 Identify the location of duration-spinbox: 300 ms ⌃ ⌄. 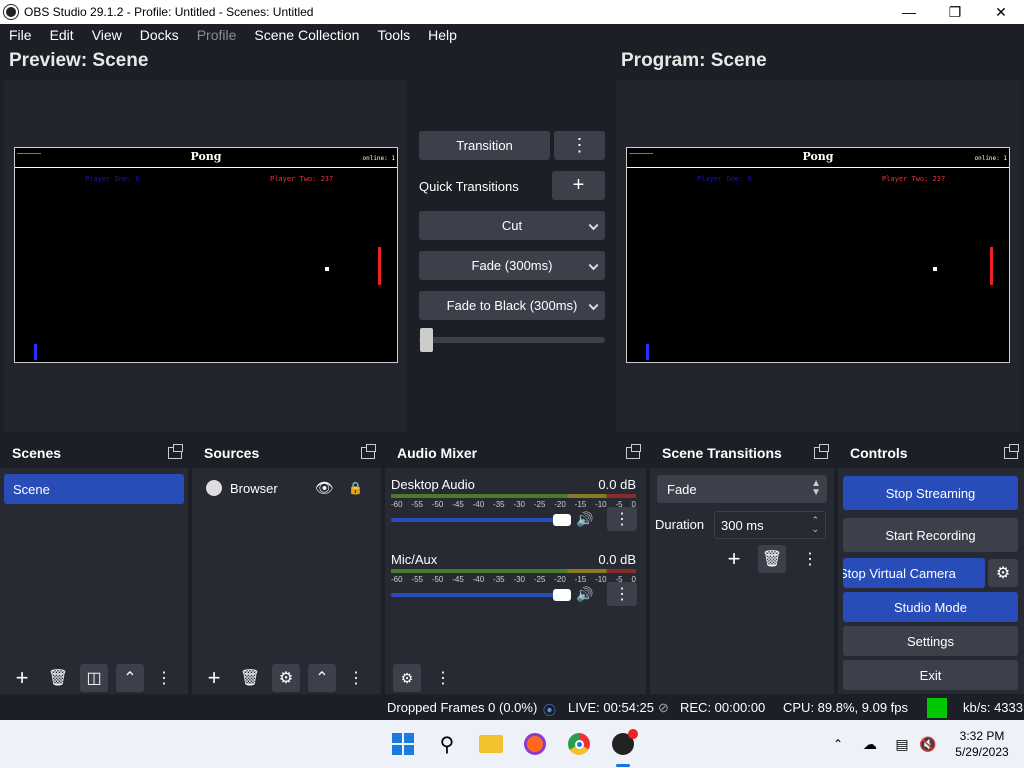
(770, 525).